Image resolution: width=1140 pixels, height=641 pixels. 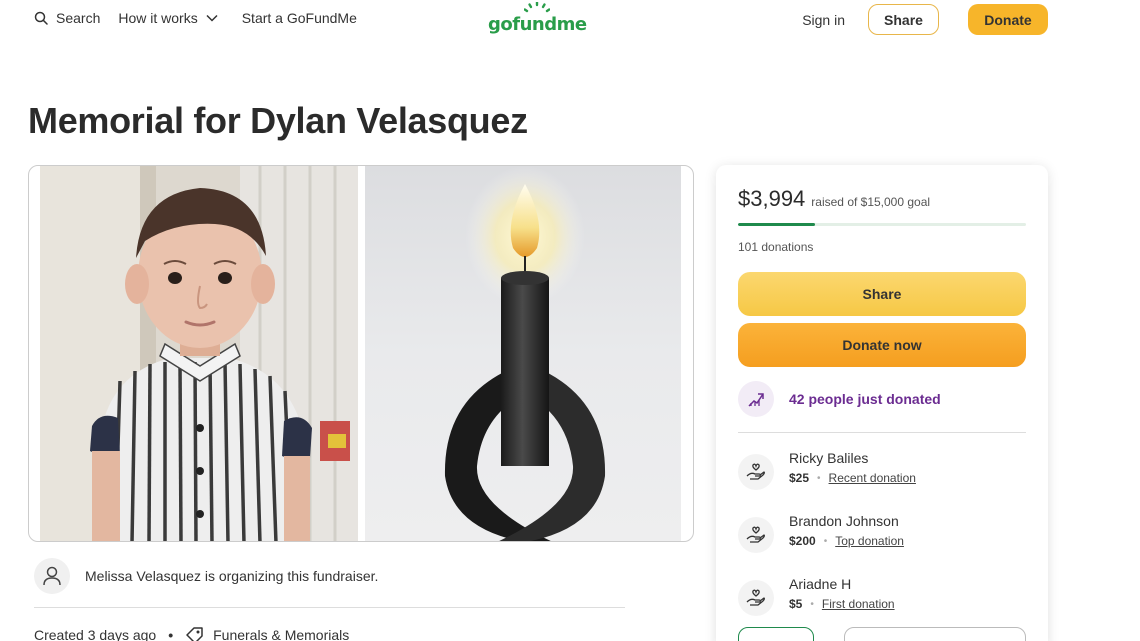 I want to click on chevron-down-icon, so click(x=212, y=18).